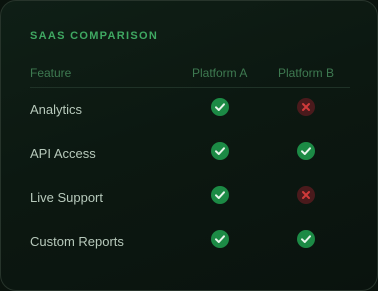 The image size is (378, 291). Describe the element at coordinates (66, 197) in the screenshot. I see `feature-label: Live Support` at that location.